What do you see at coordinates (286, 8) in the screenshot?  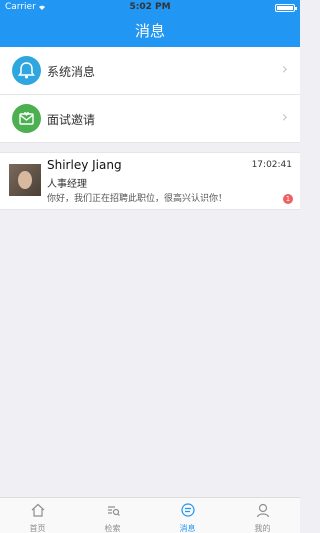 I see `battery-icon` at bounding box center [286, 8].